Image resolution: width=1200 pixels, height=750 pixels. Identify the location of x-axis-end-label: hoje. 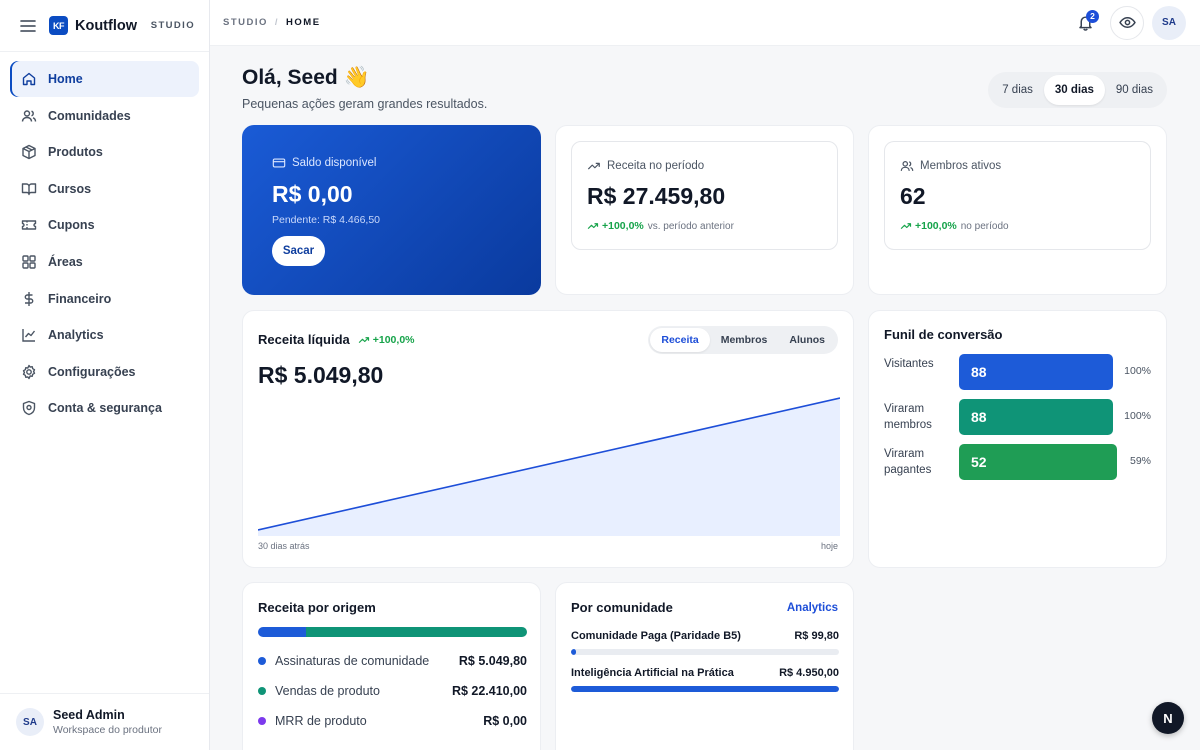
(829, 546).